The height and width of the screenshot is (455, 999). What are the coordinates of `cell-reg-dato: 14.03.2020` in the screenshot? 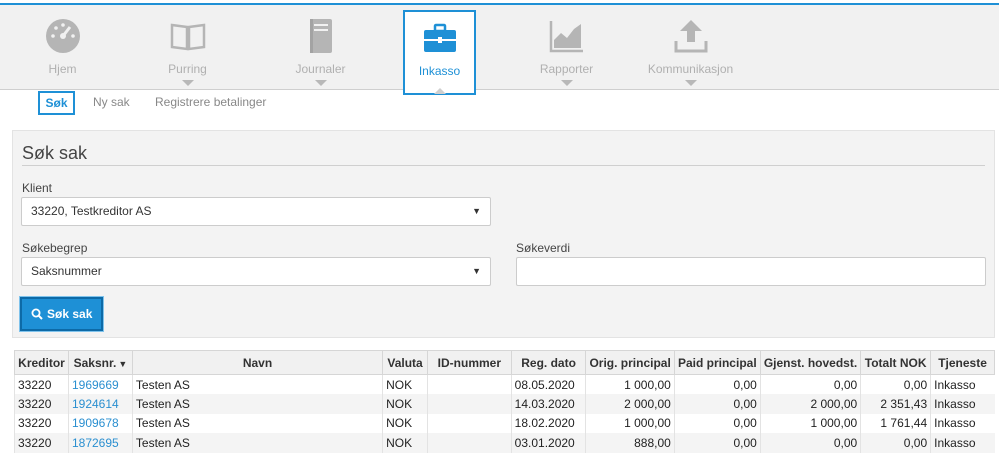 It's located at (548, 404).